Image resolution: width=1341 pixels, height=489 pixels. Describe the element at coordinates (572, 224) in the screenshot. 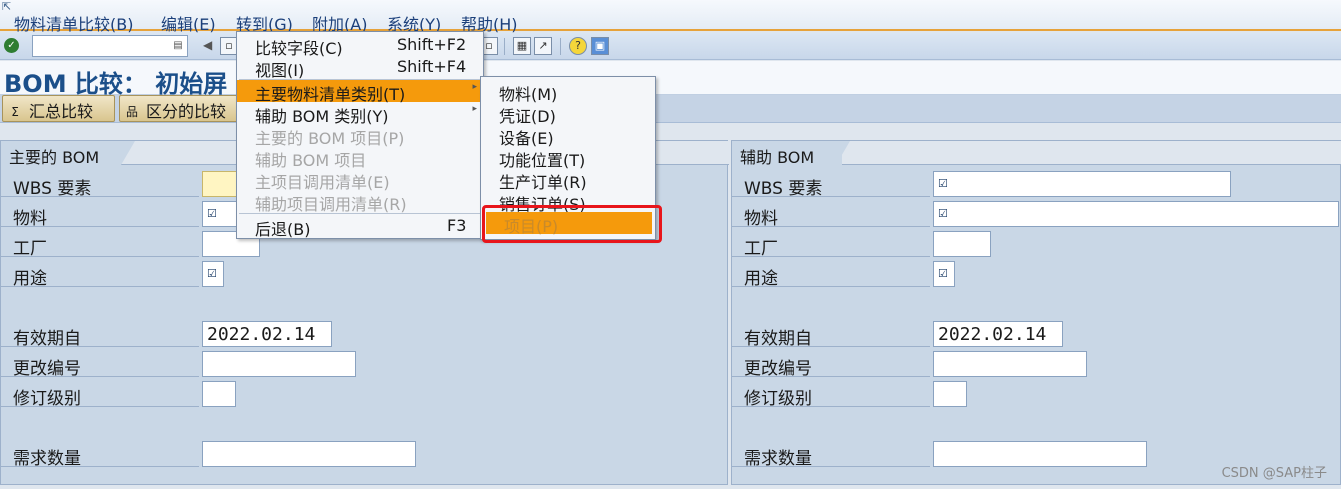

I see `annotation-highlight-box` at that location.